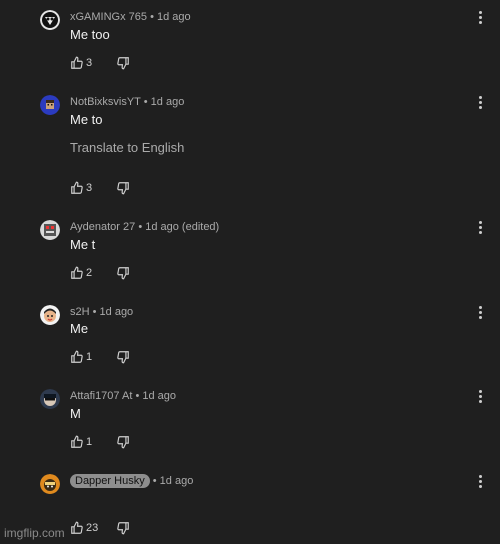 The image size is (500, 544). I want to click on like-count: 2, so click(89, 273).